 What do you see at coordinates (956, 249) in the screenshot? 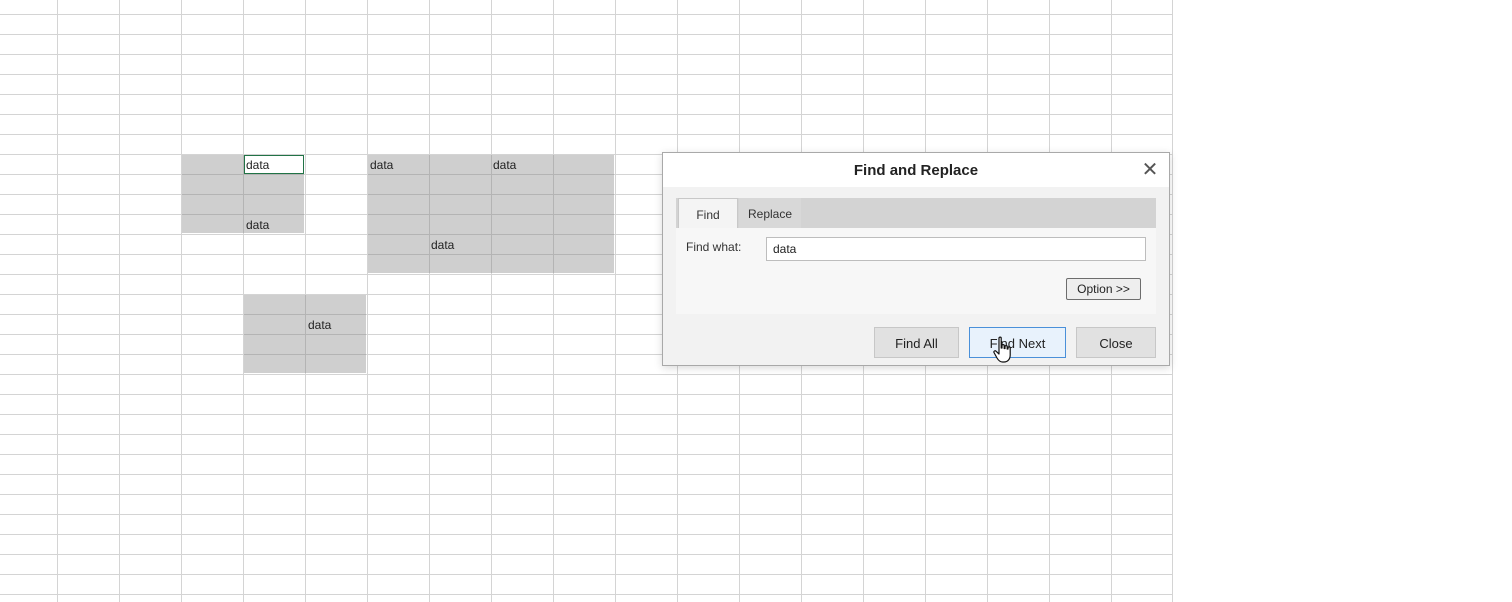
I see `find-what-input` at bounding box center [956, 249].